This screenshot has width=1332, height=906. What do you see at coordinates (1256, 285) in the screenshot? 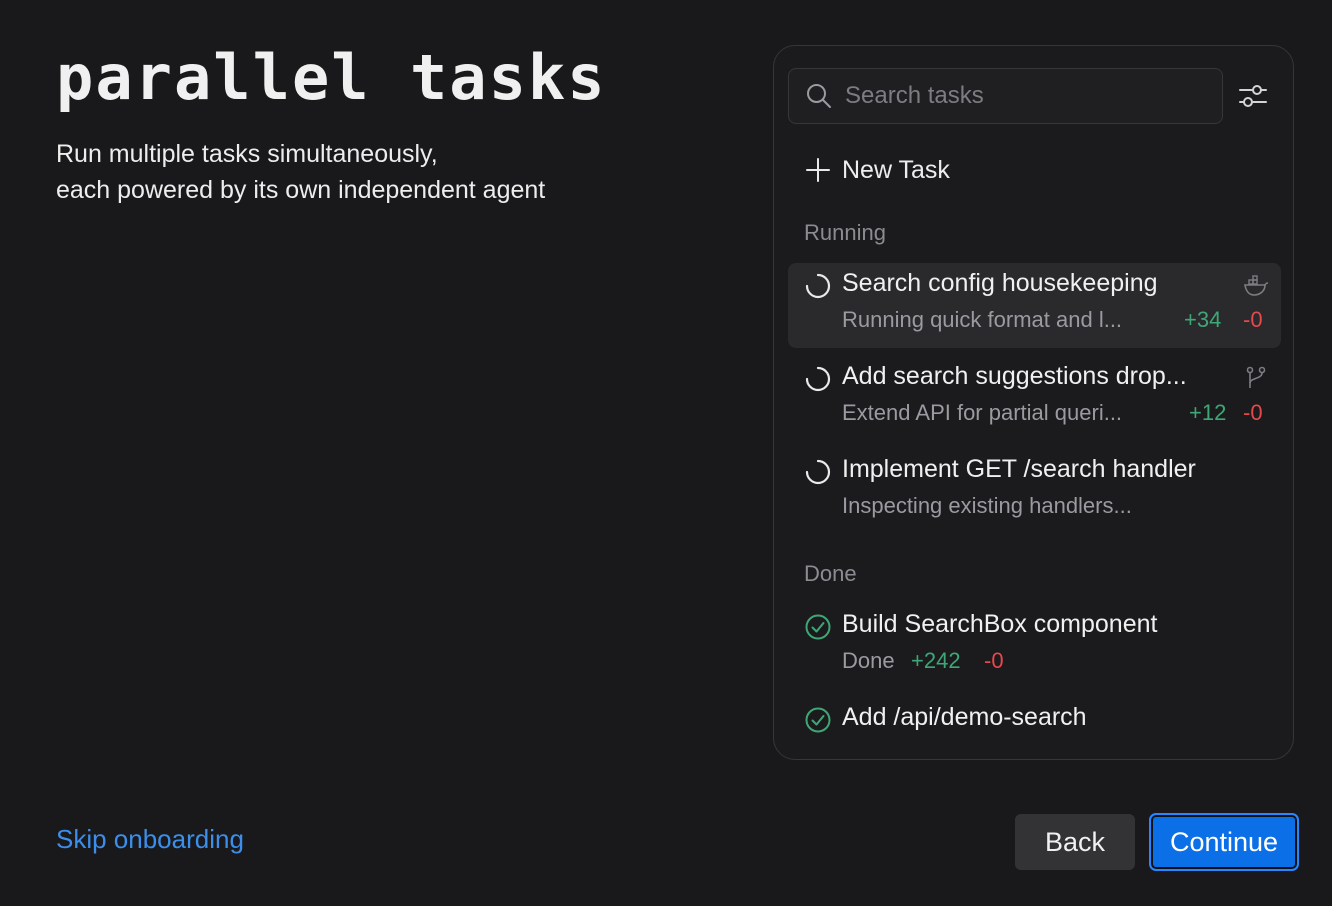
I see `docker-icon` at bounding box center [1256, 285].